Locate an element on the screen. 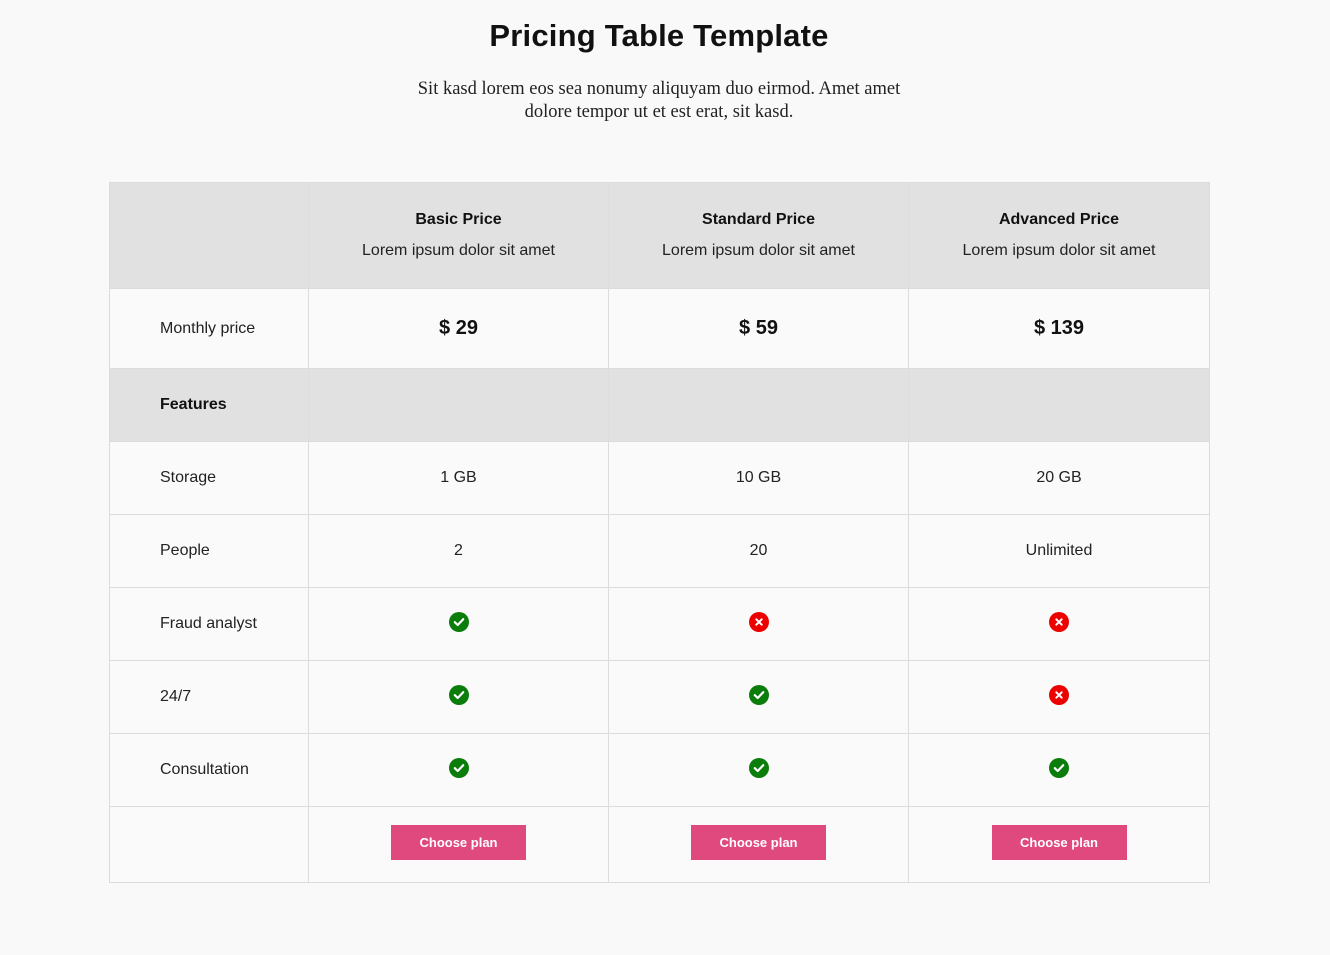 This screenshot has height=955, width=1330. plan-price: $ 59 is located at coordinates (758, 328).